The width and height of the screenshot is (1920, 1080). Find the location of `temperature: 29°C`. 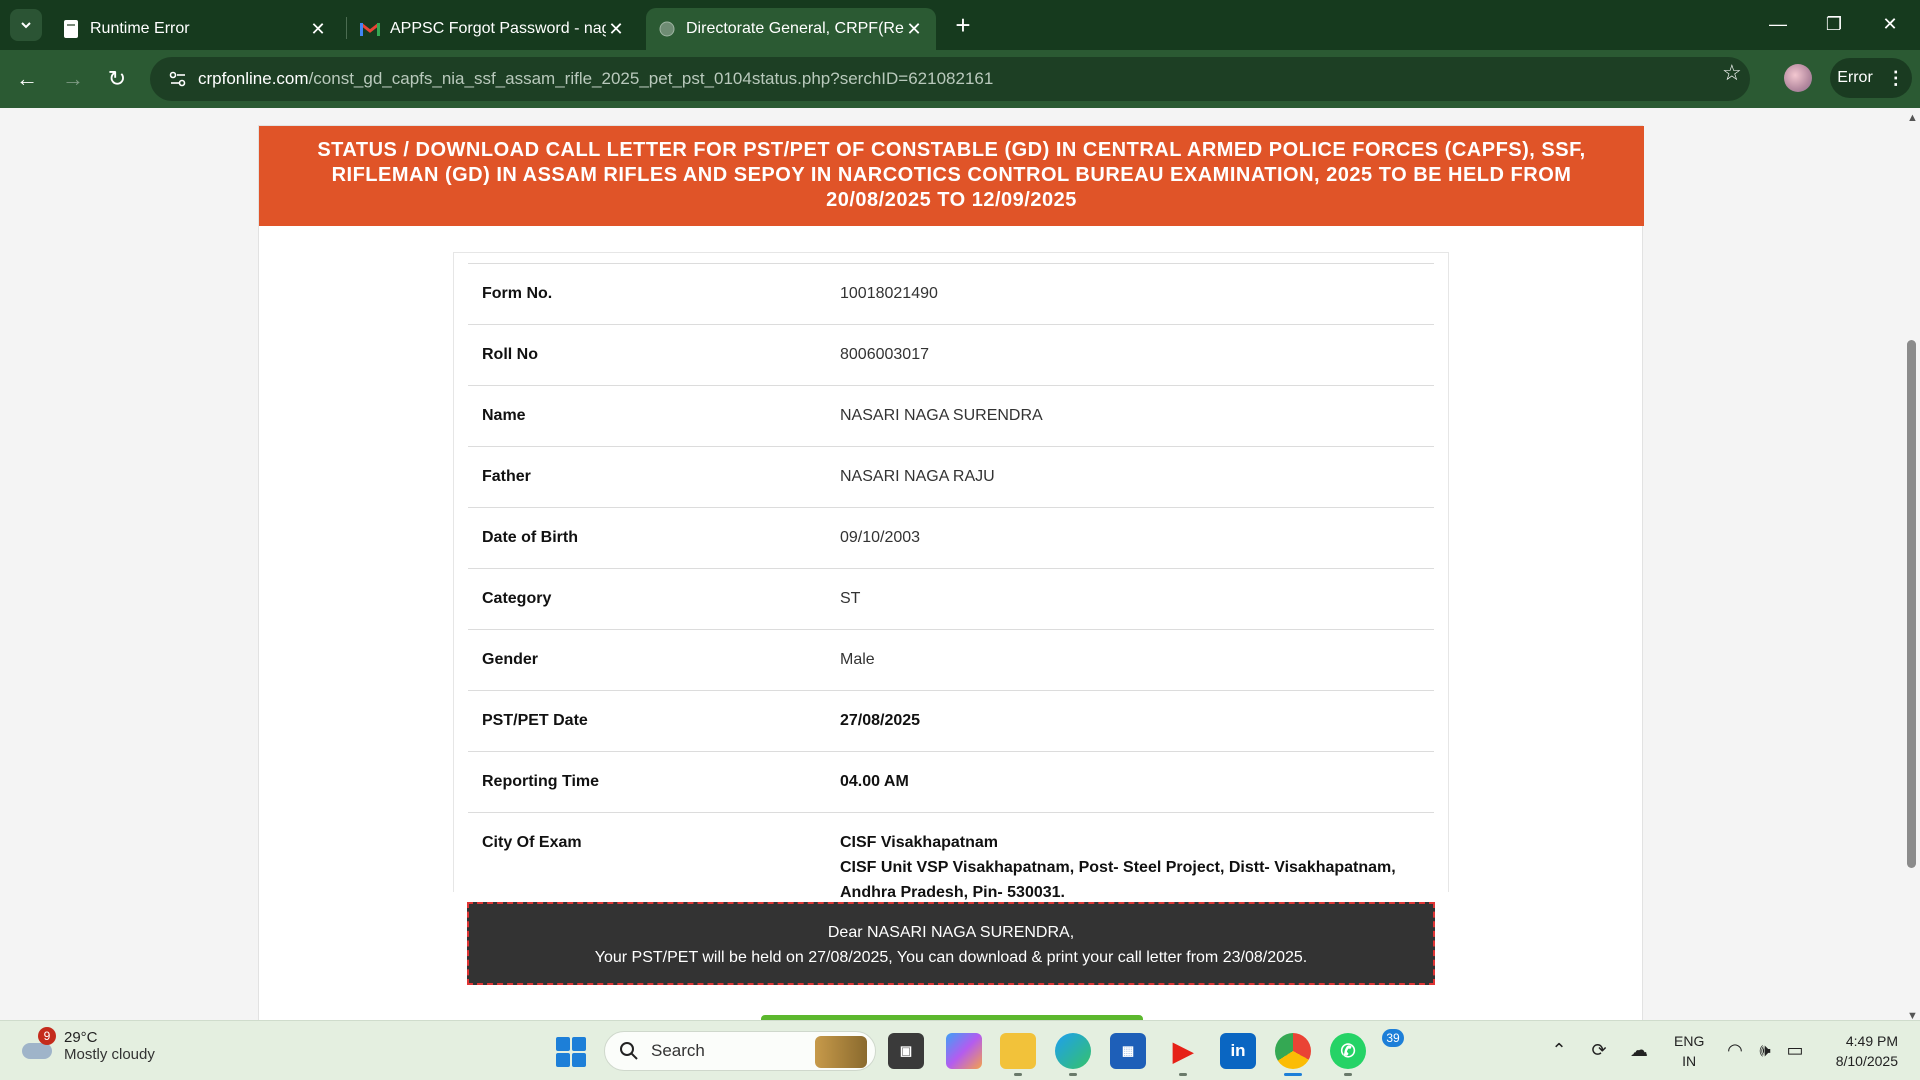

temperature: 29°C is located at coordinates (81, 1037).